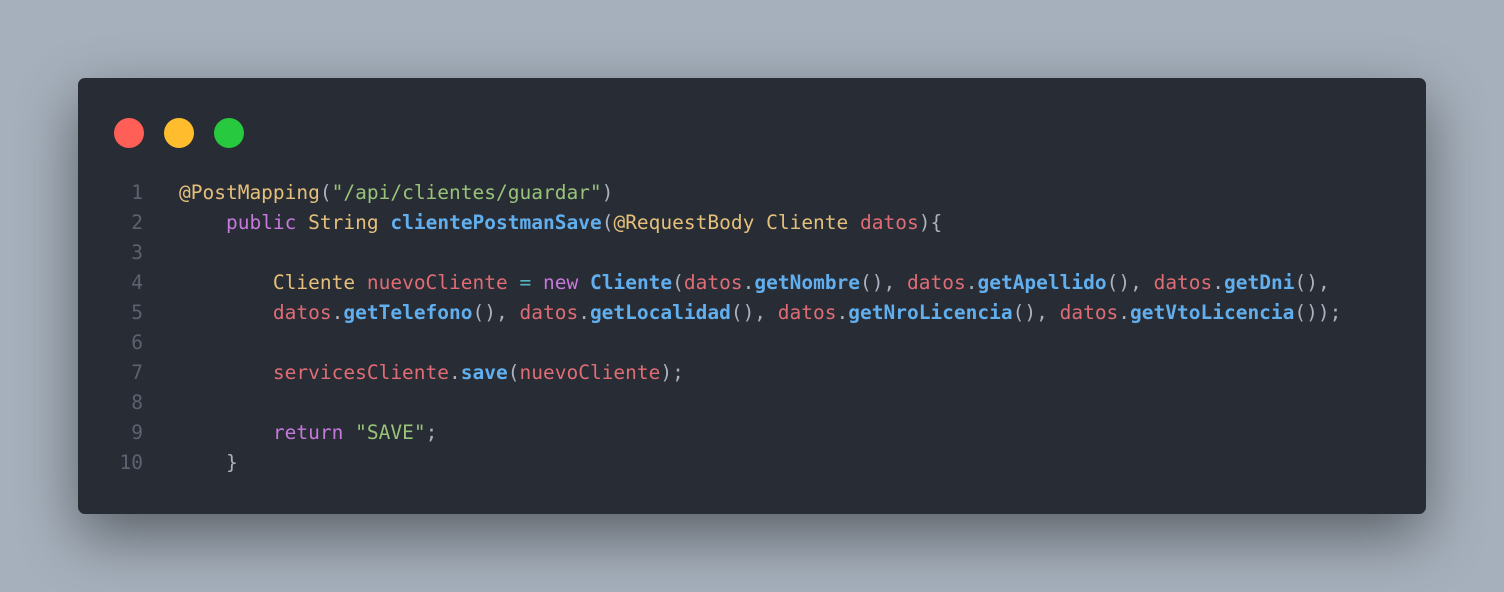  What do you see at coordinates (752, 433) in the screenshot?
I see `code-line: 9 return "SAVE";` at bounding box center [752, 433].